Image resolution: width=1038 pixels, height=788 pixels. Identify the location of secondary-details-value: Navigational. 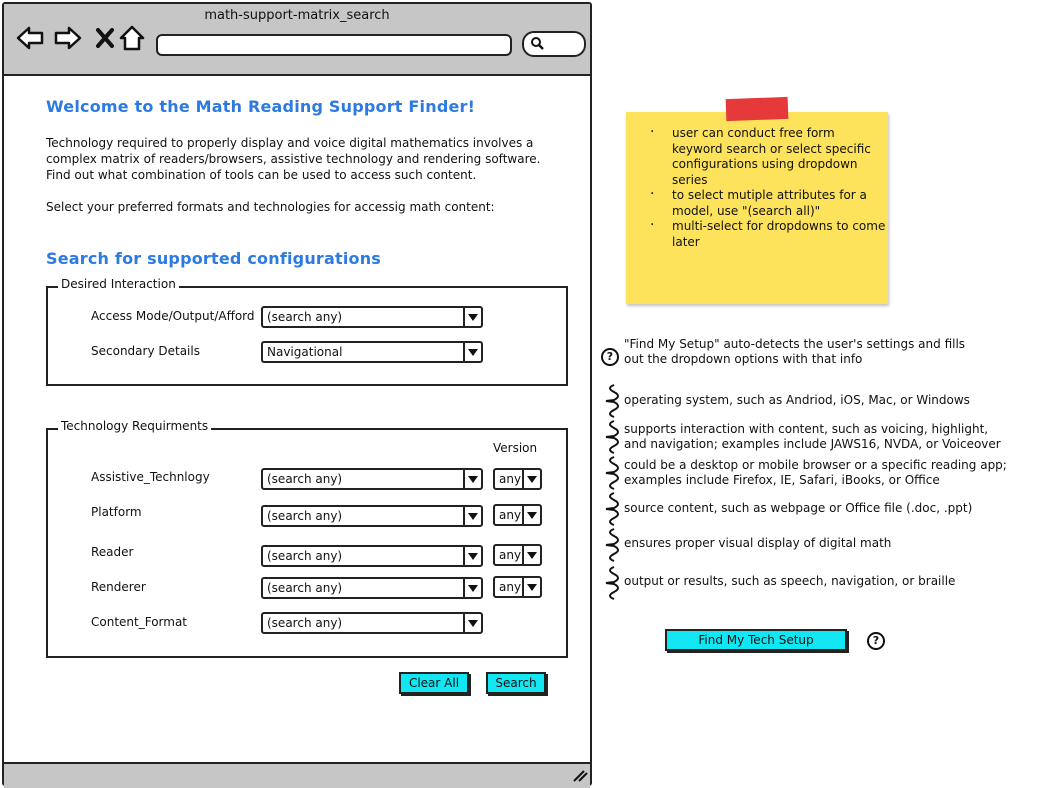
(305, 352).